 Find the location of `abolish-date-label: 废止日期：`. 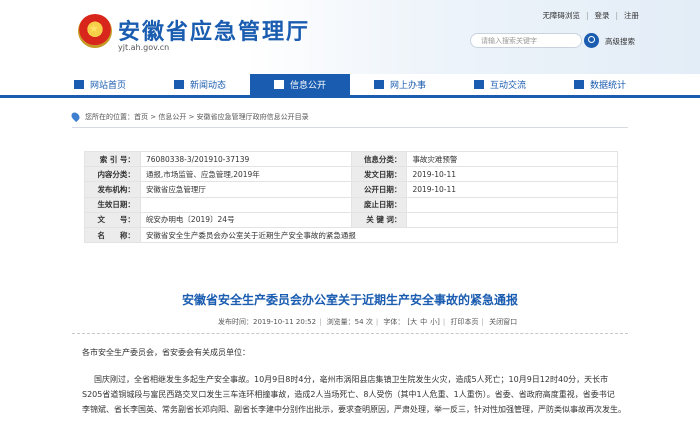

abolish-date-label: 废止日期： is located at coordinates (379, 204).